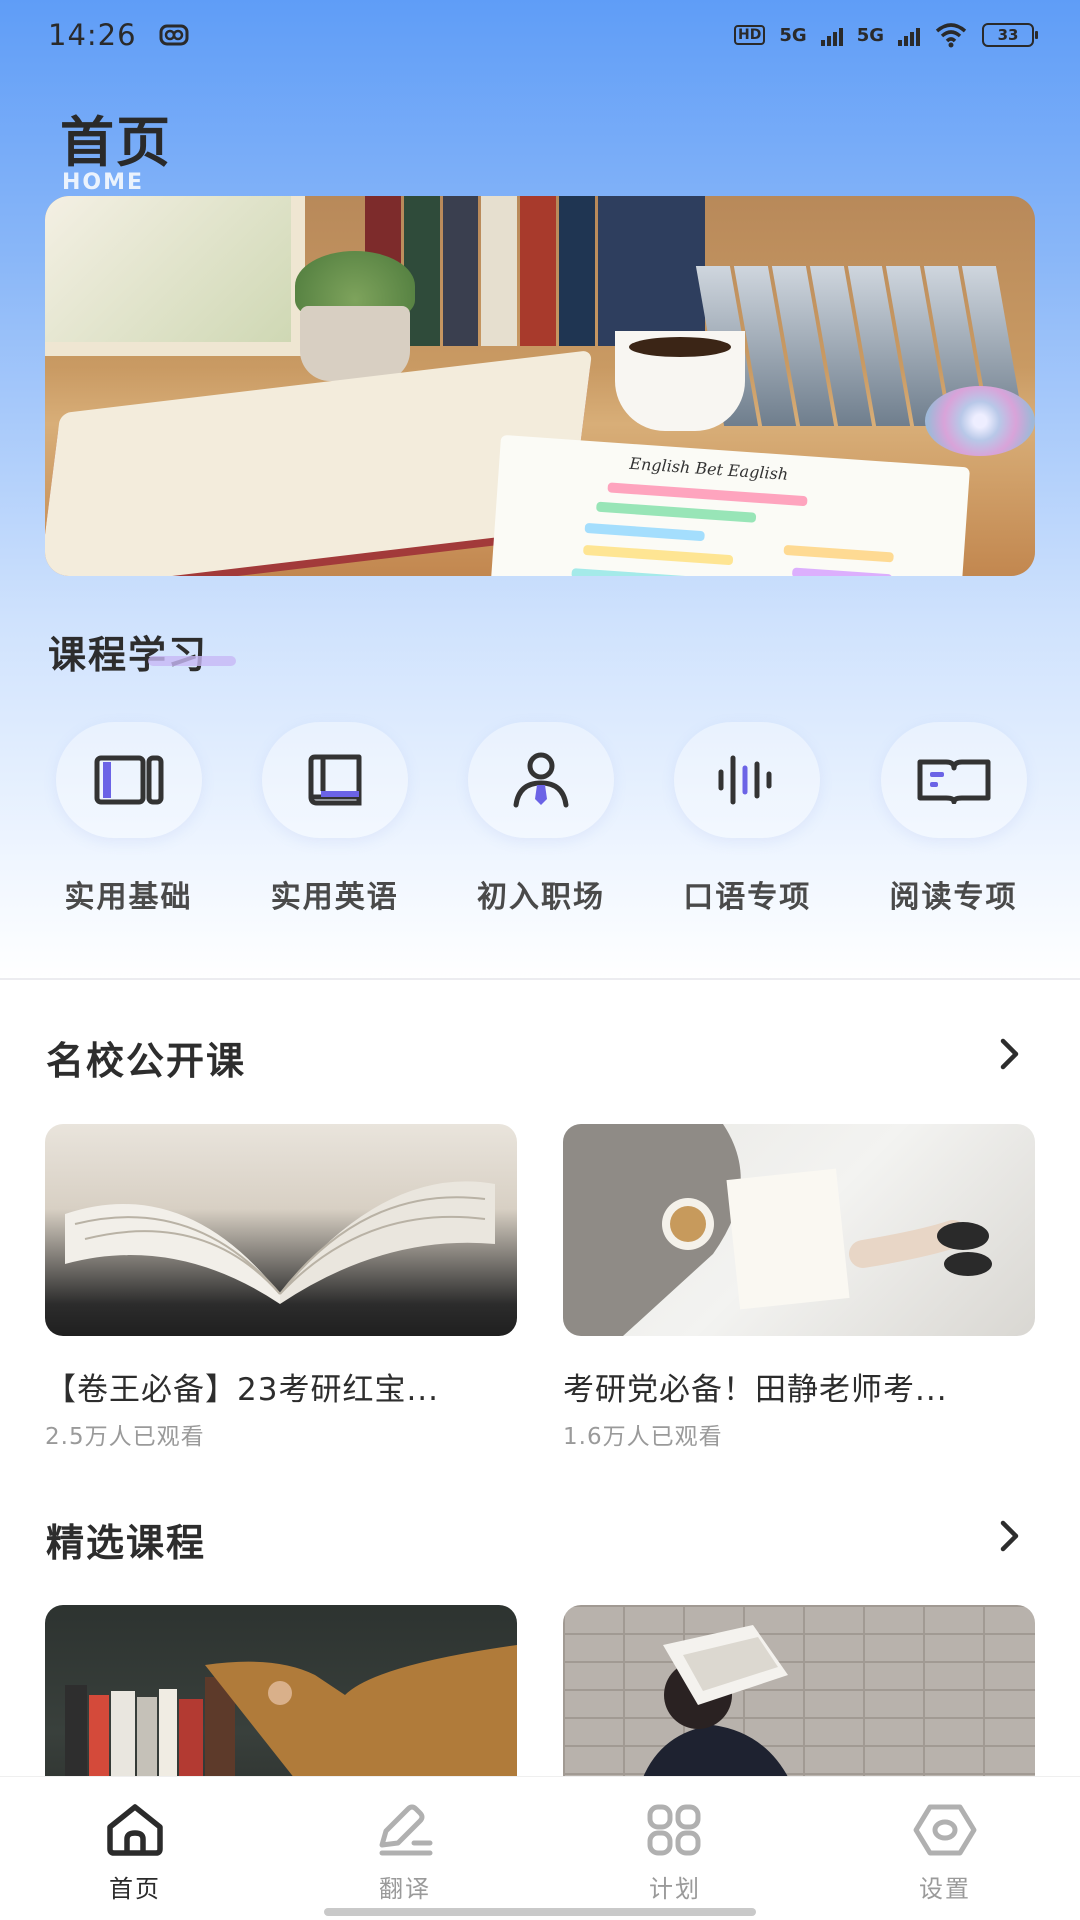 The height and width of the screenshot is (1920, 1080). Describe the element at coordinates (405, 1889) in the screenshot. I see `nav-translate-label: 翻译` at that location.